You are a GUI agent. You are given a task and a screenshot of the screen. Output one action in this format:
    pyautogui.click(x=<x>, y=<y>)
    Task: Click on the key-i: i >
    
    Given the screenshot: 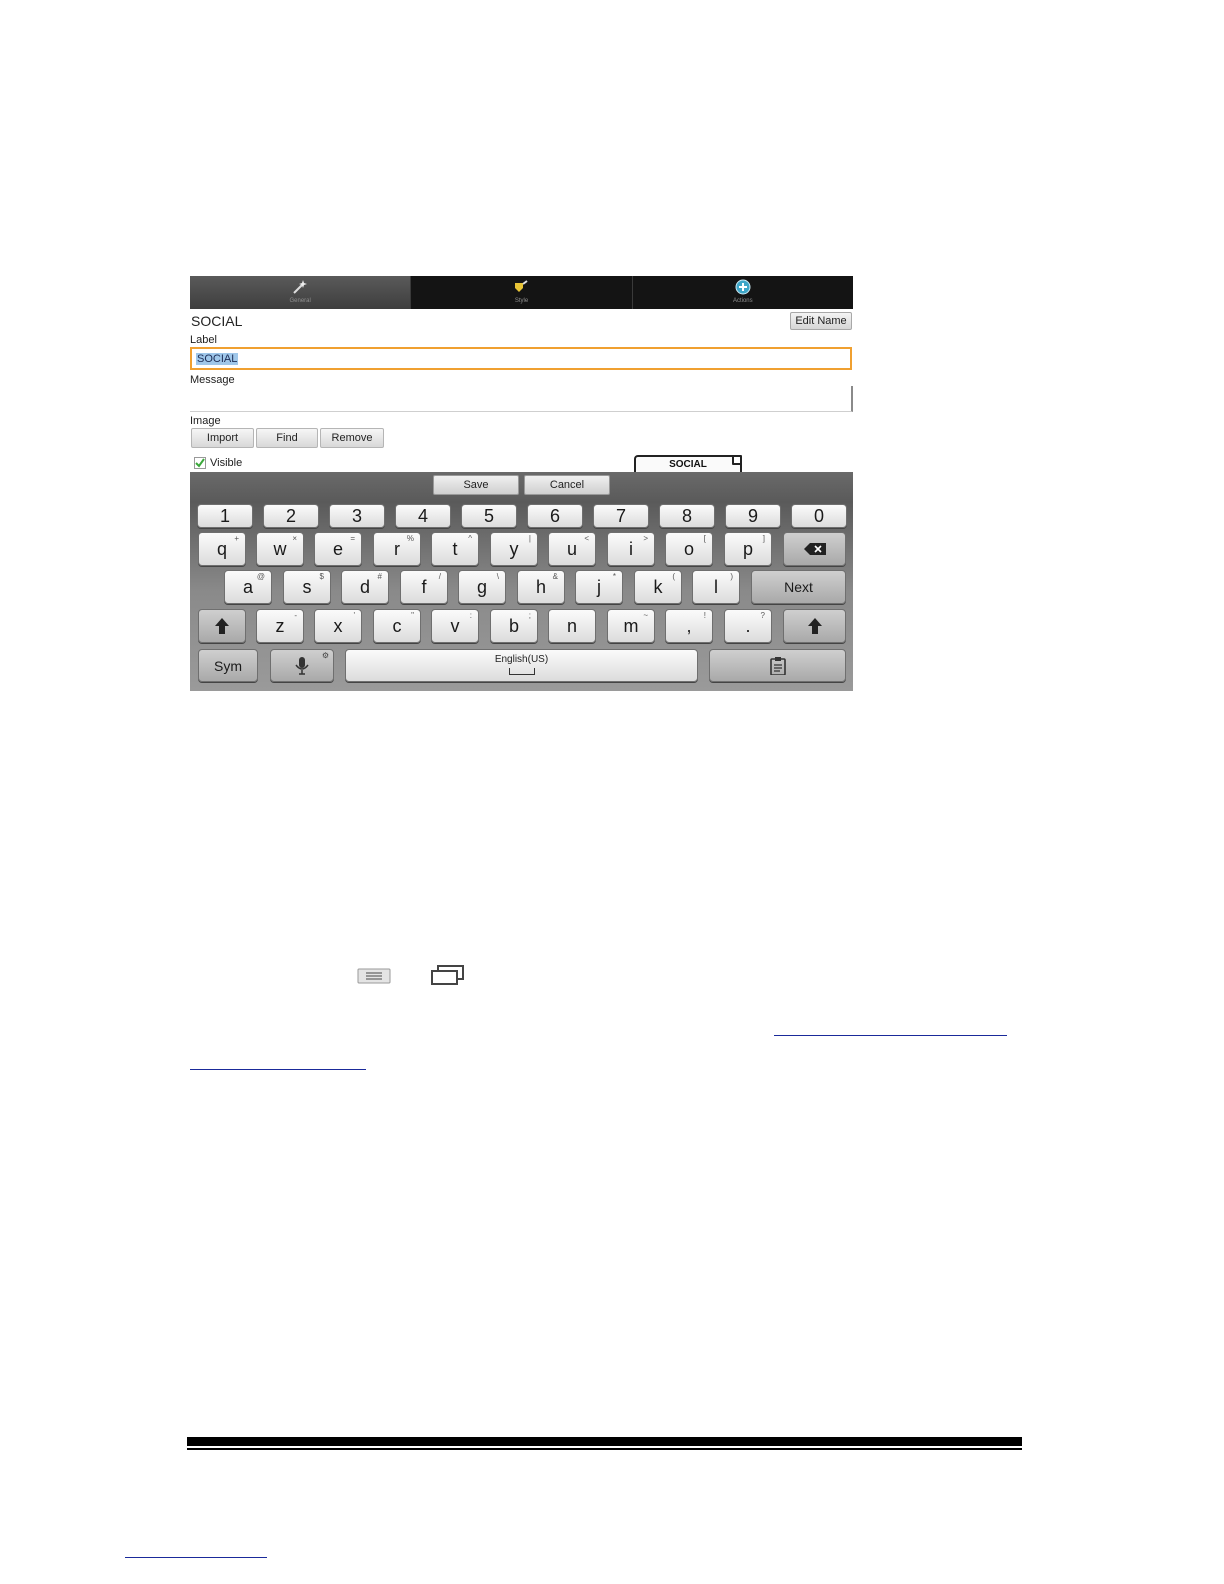 What is the action you would take?
    pyautogui.click(x=631, y=549)
    